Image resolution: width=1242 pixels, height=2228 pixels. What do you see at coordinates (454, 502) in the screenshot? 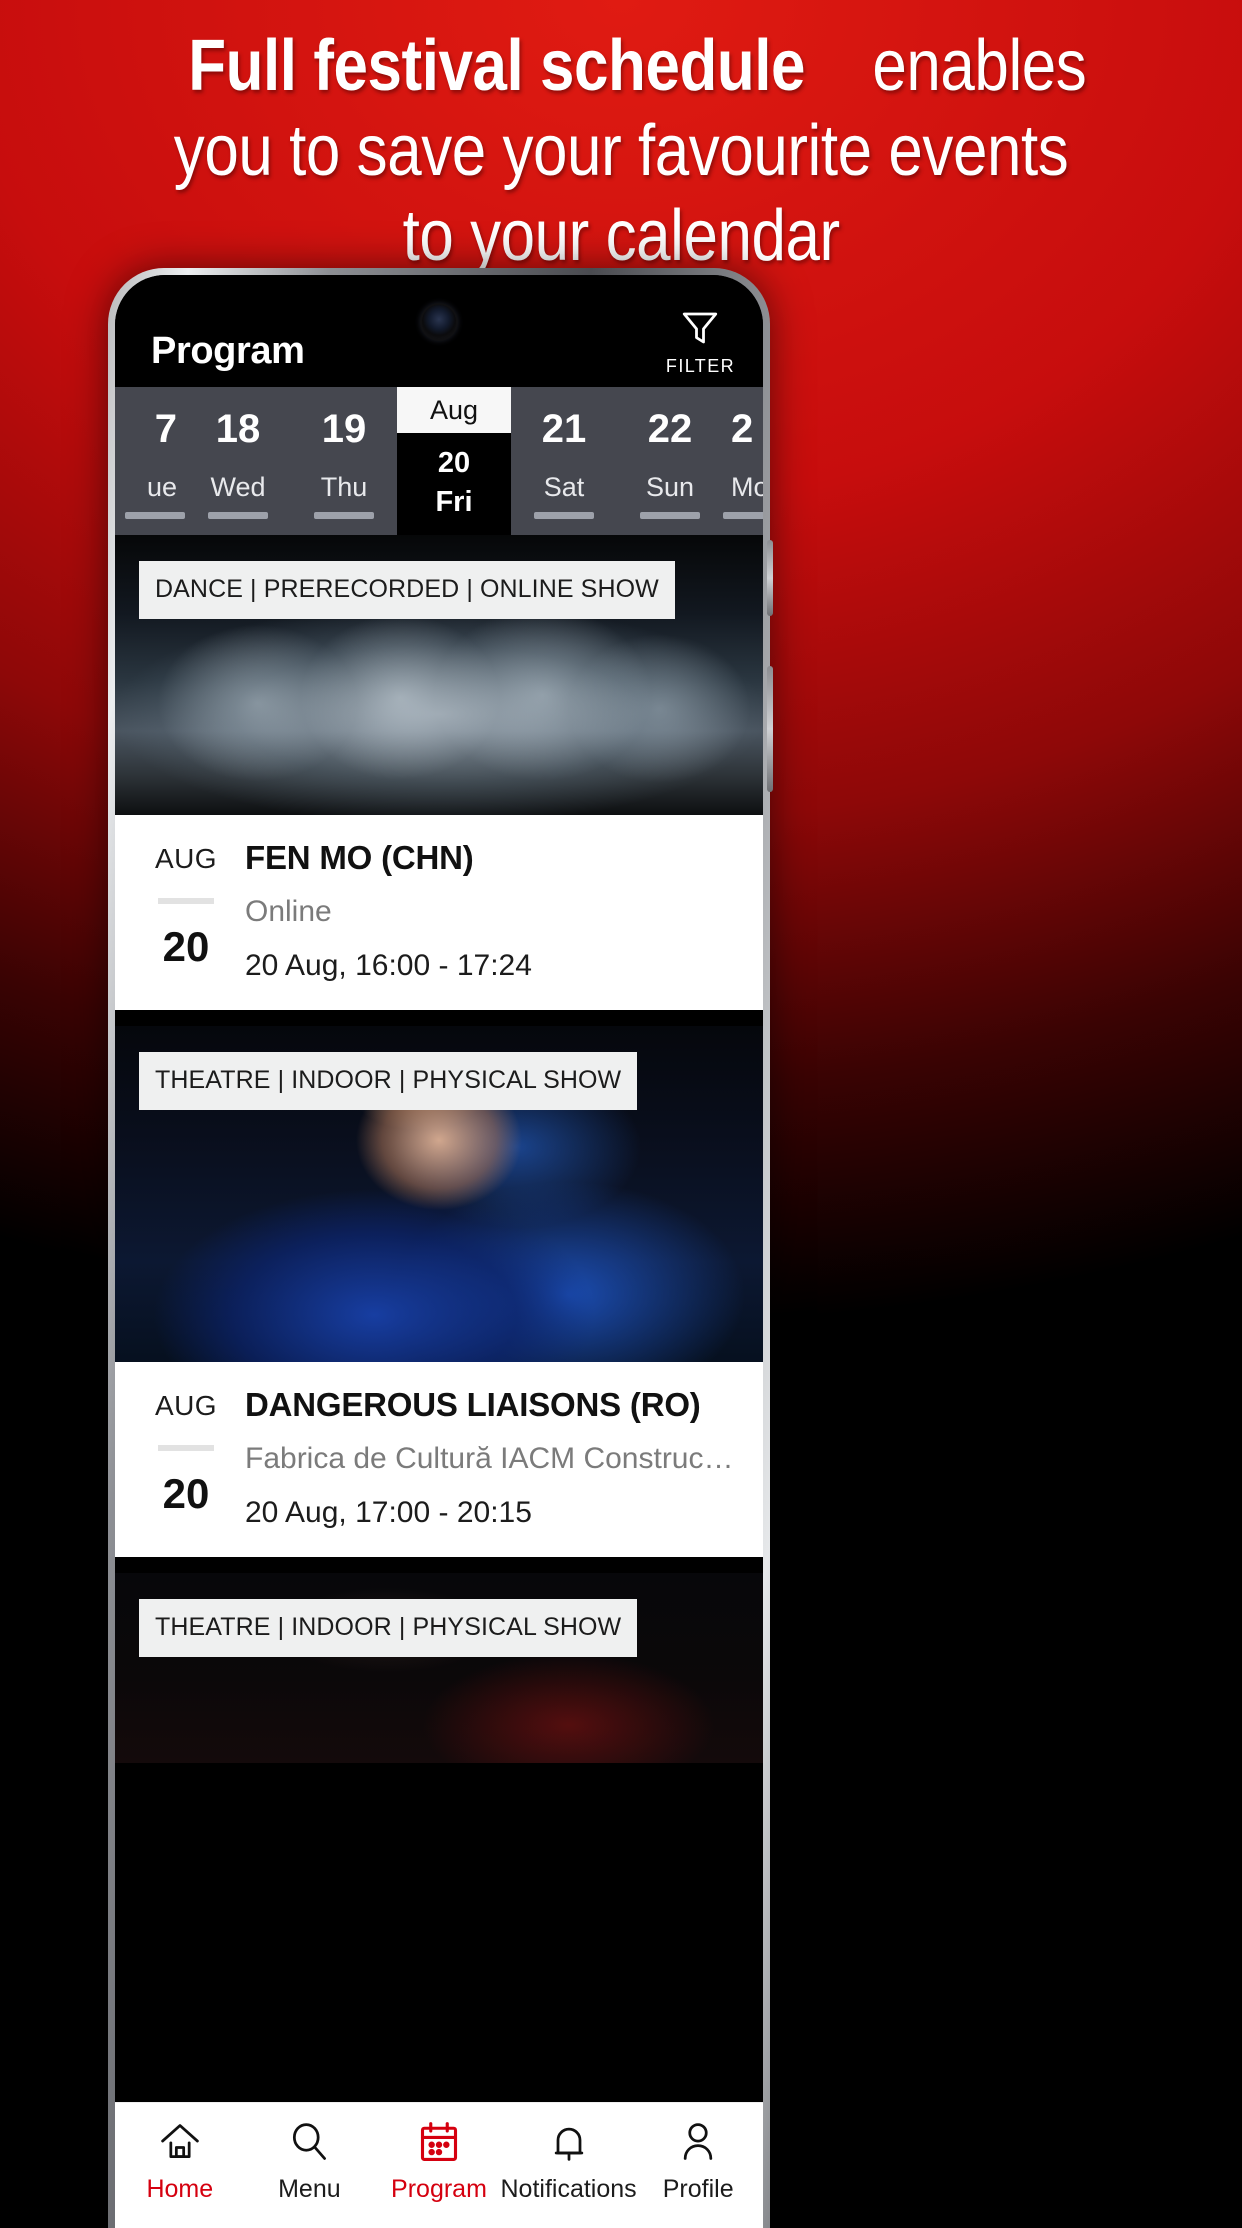
I see `selected-weekday: Fri` at bounding box center [454, 502].